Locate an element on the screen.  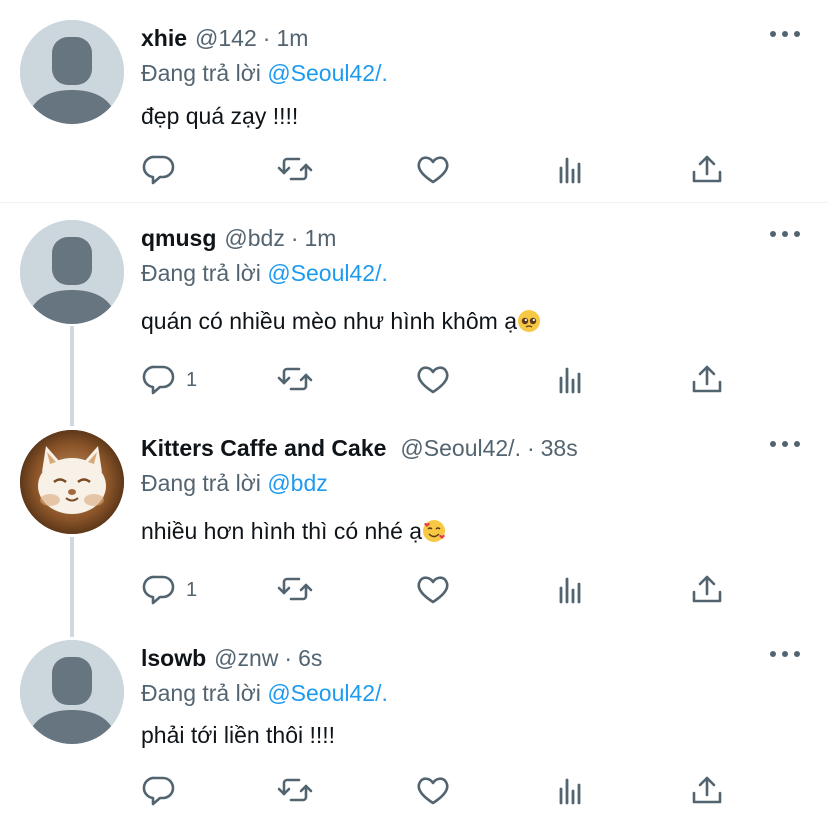
tweet-text: nhiều hơn hình thì có nhé ạ is located at coordinates (293, 531).